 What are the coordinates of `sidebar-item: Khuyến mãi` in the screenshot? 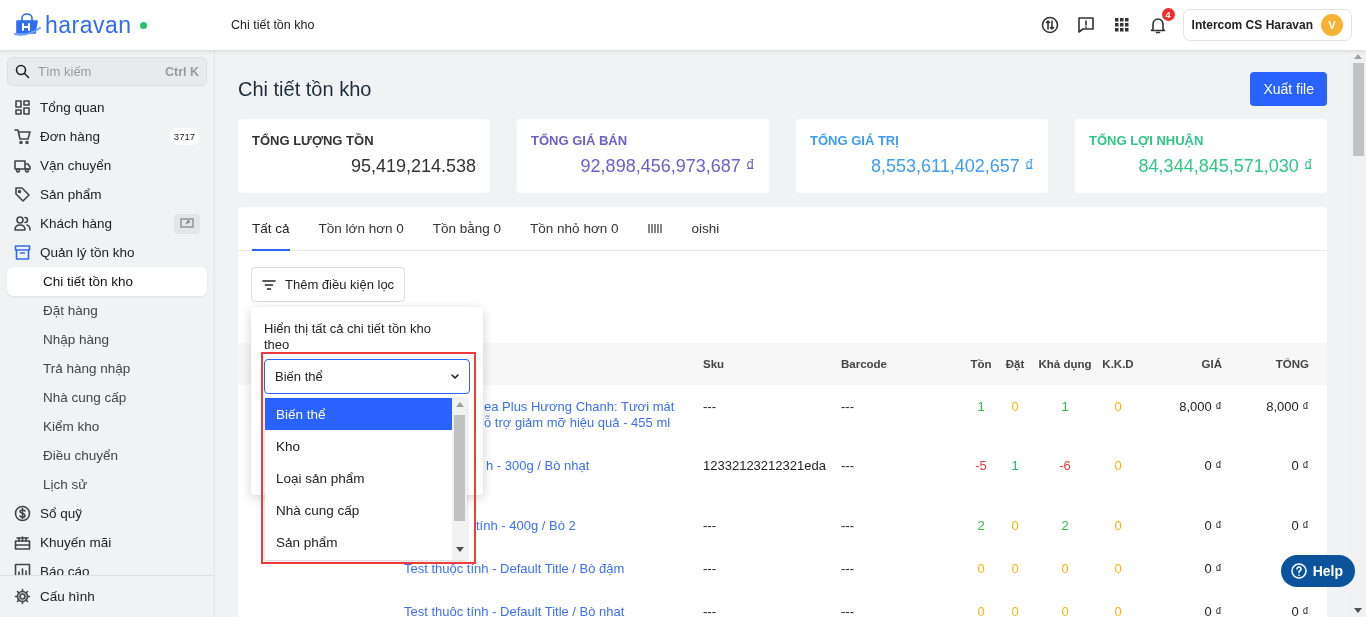 It's located at (107, 542).